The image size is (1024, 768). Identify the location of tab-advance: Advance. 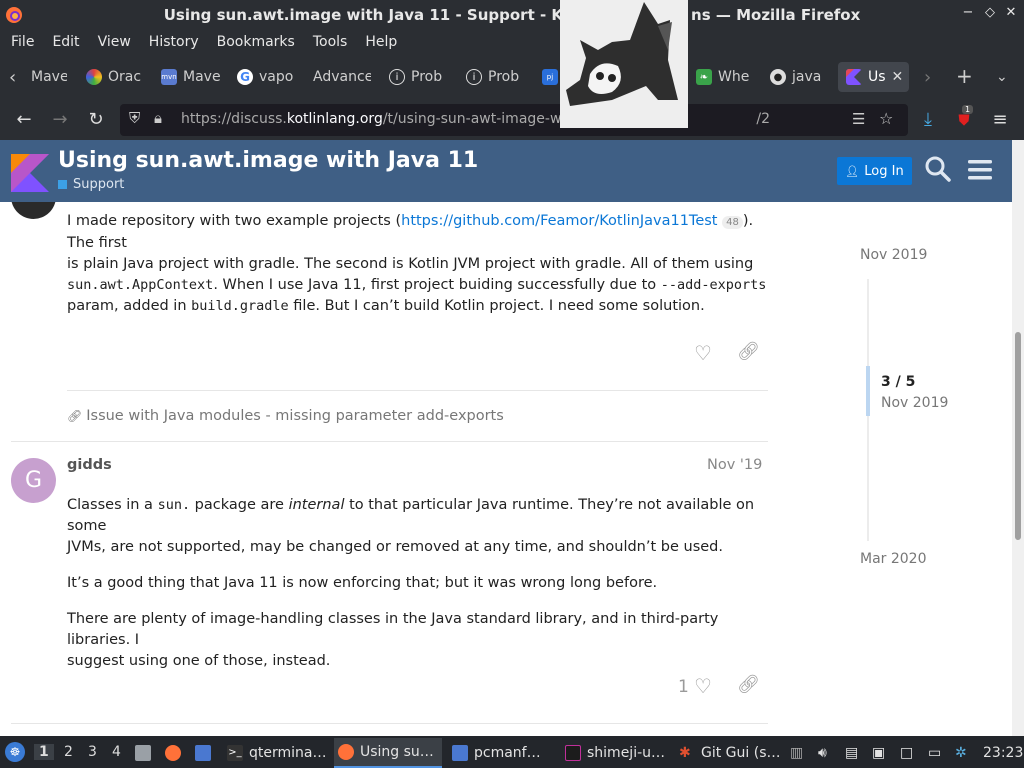
(342, 77).